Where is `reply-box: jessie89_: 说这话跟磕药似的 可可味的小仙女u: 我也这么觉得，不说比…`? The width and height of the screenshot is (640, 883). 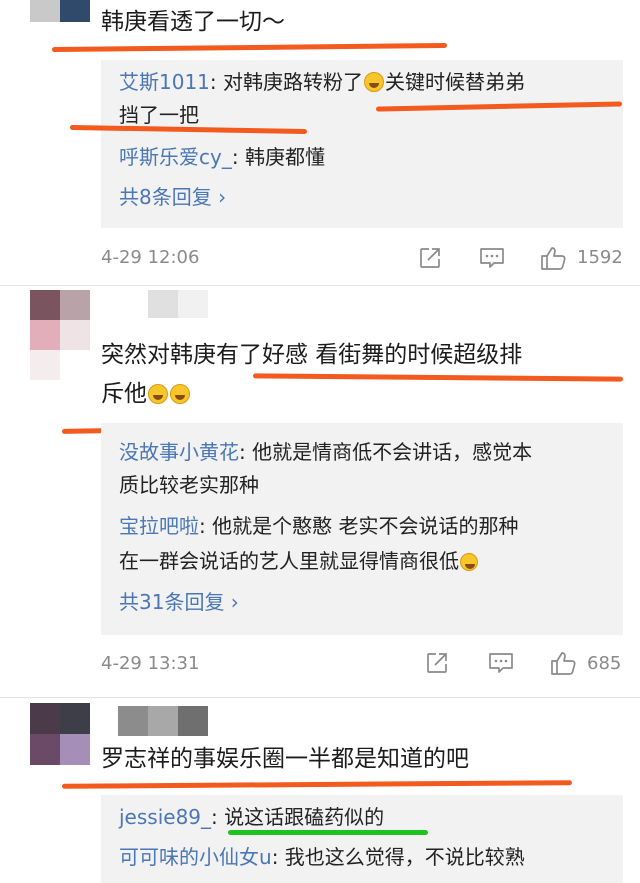 reply-box: jessie89_: 说这话跟磕药似的 可可味的小仙女u: 我也这么觉得，不说比… is located at coordinates (362, 839).